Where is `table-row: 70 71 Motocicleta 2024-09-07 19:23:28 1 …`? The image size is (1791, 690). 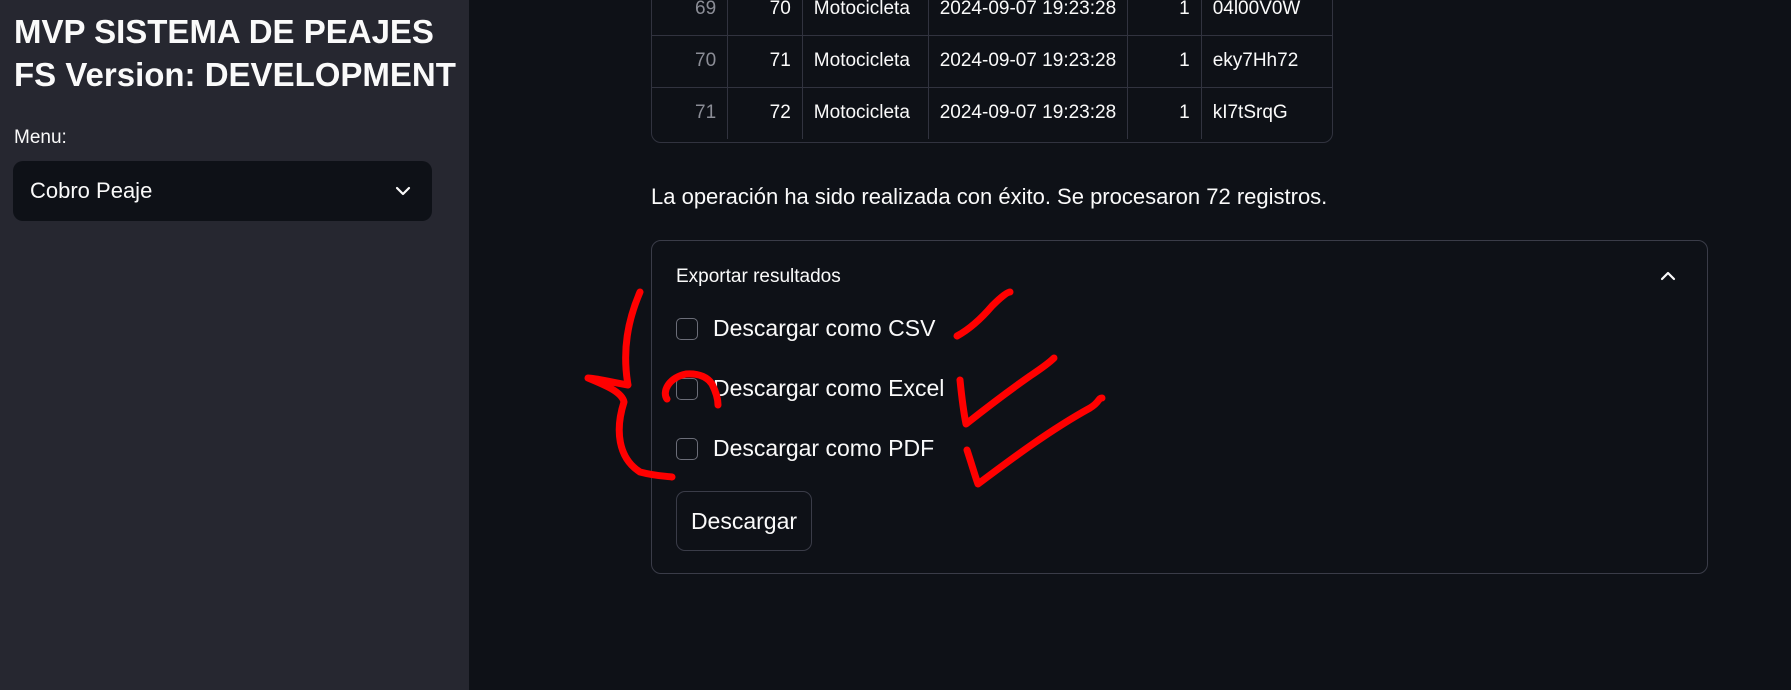 table-row: 70 71 Motocicleta 2024-09-07 19:23:28 1 … is located at coordinates (992, 61).